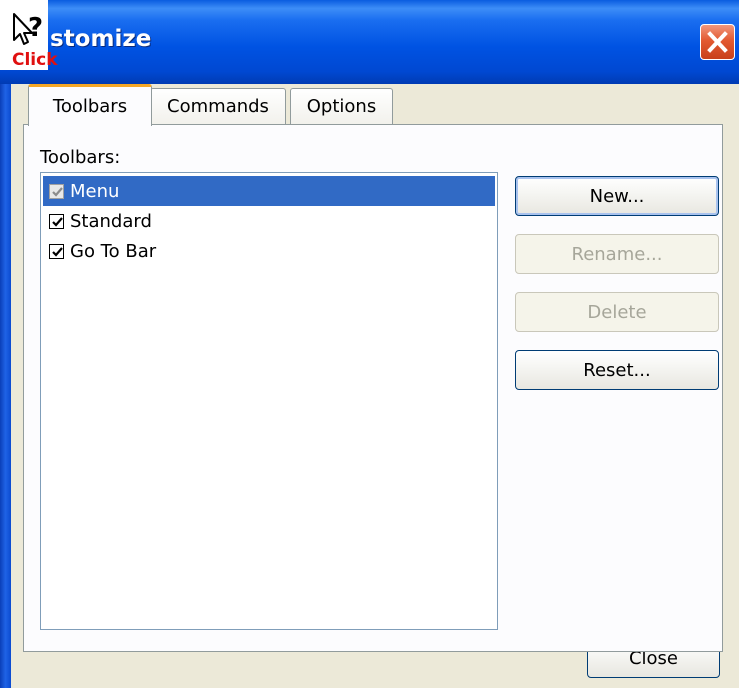 This screenshot has width=739, height=688. Describe the element at coordinates (113, 251) in the screenshot. I see `list-item-label: Go To Bar` at that location.